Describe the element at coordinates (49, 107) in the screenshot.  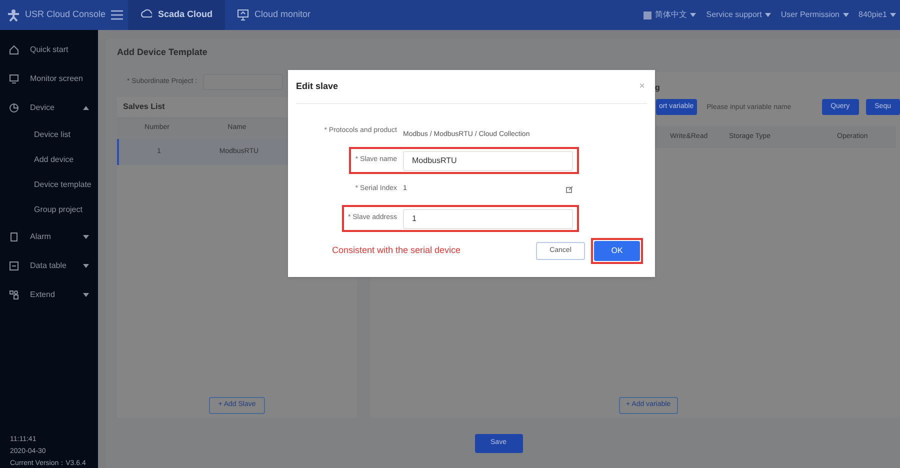
I see `sidebar-item: Device` at that location.